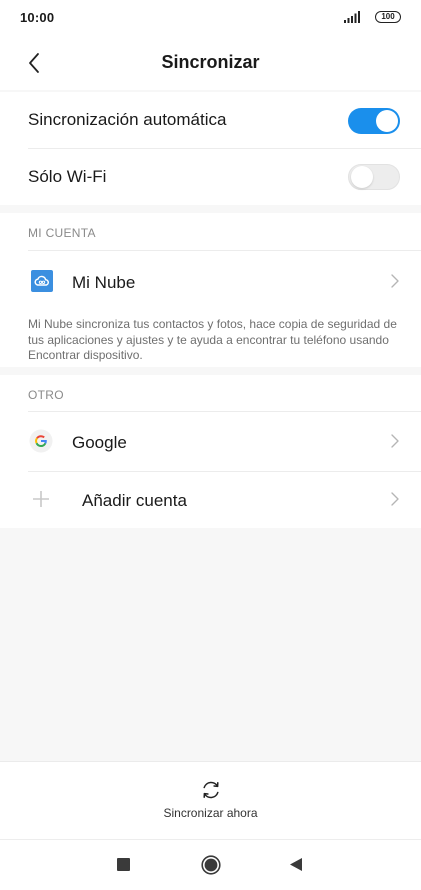 This screenshot has height=890, width=421. I want to click on mi-cloud-label: Mi Nube, so click(104, 282).